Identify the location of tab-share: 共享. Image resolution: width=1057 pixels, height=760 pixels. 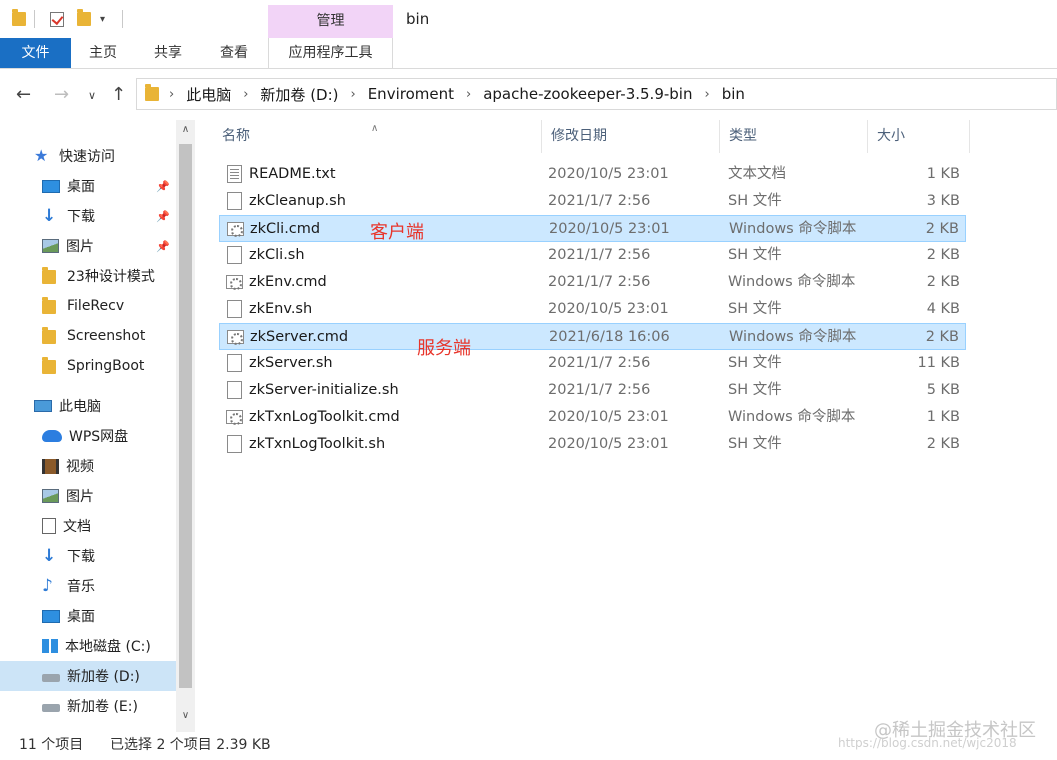
(168, 53).